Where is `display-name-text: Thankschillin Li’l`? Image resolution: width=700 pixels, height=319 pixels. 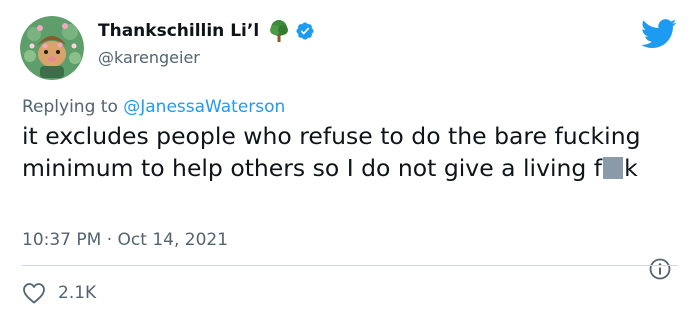
display-name-text: Thankschillin Li’l is located at coordinates (179, 31).